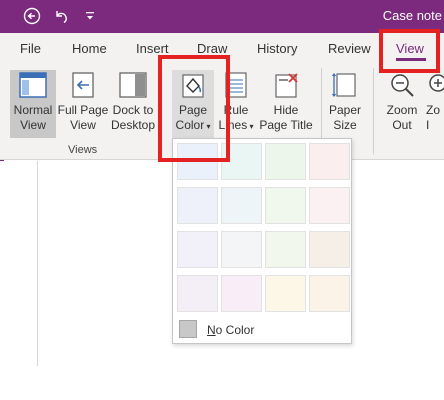 This screenshot has height=400, width=444. What do you see at coordinates (89, 48) in the screenshot?
I see `tab-home: Home` at bounding box center [89, 48].